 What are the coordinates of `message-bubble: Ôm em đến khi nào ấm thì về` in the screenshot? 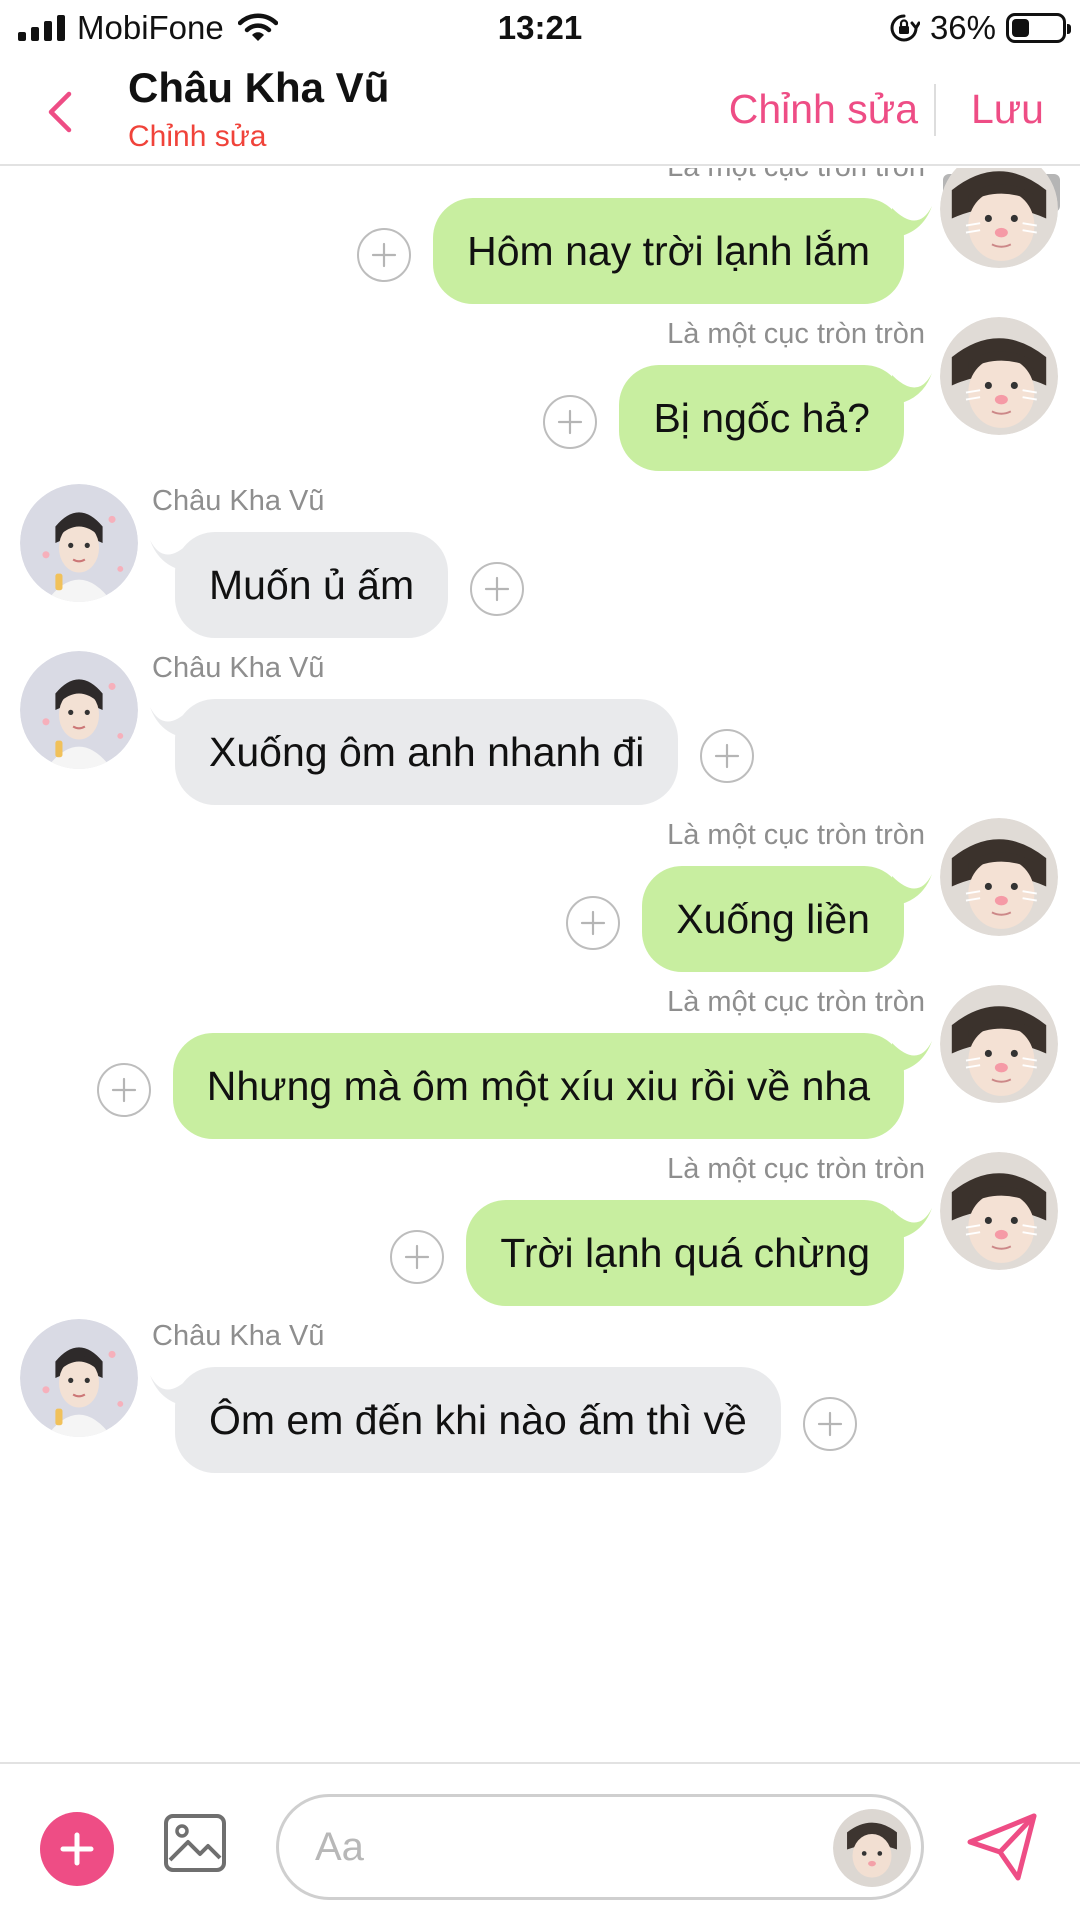 It's located at (478, 1420).